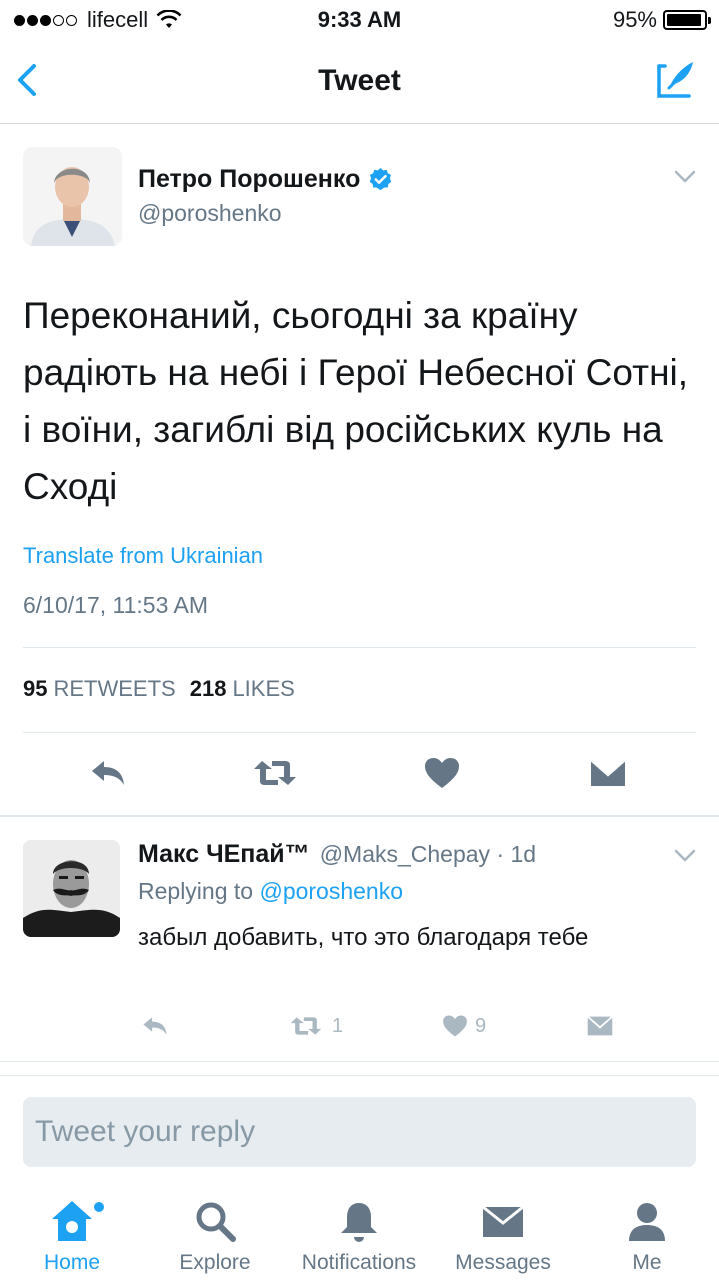  What do you see at coordinates (216, 1222) in the screenshot?
I see `search-icon` at bounding box center [216, 1222].